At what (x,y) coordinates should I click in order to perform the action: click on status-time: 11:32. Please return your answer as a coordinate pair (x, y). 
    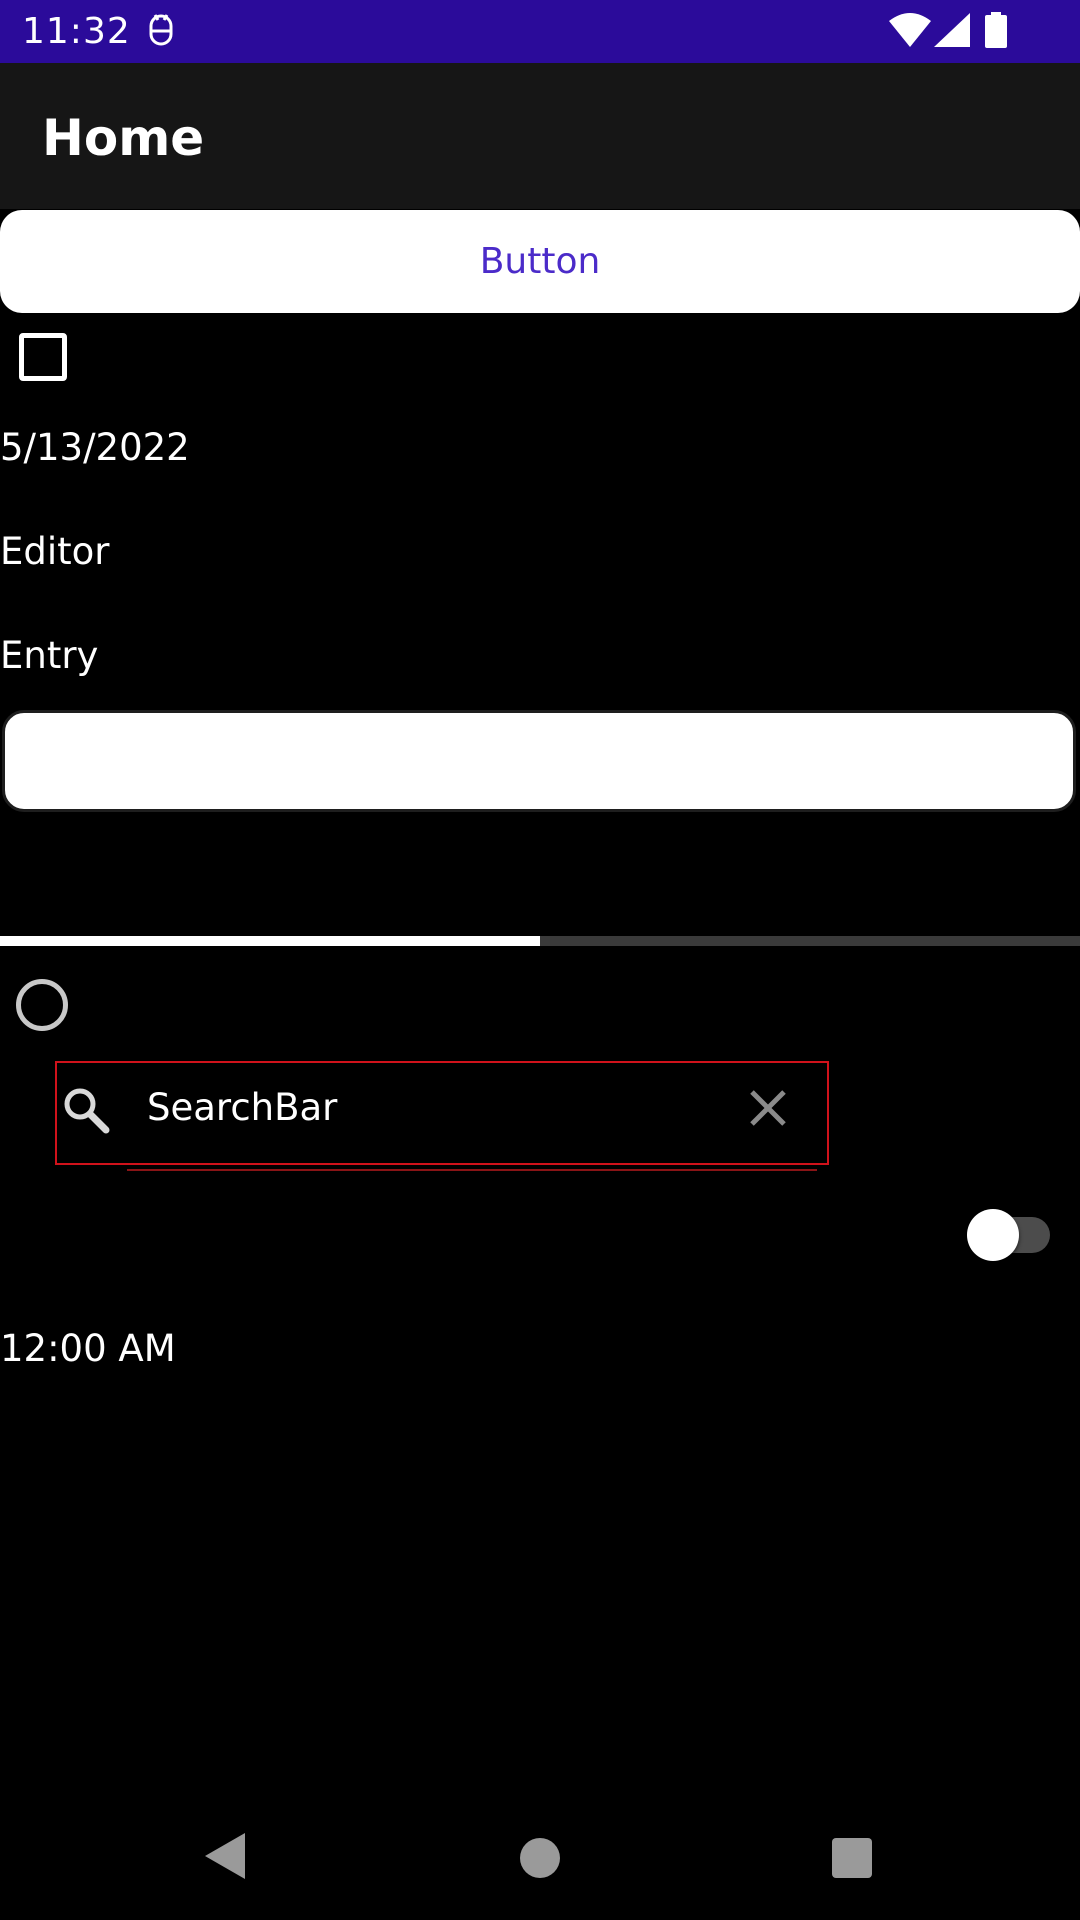
    Looking at the image, I should click on (76, 31).